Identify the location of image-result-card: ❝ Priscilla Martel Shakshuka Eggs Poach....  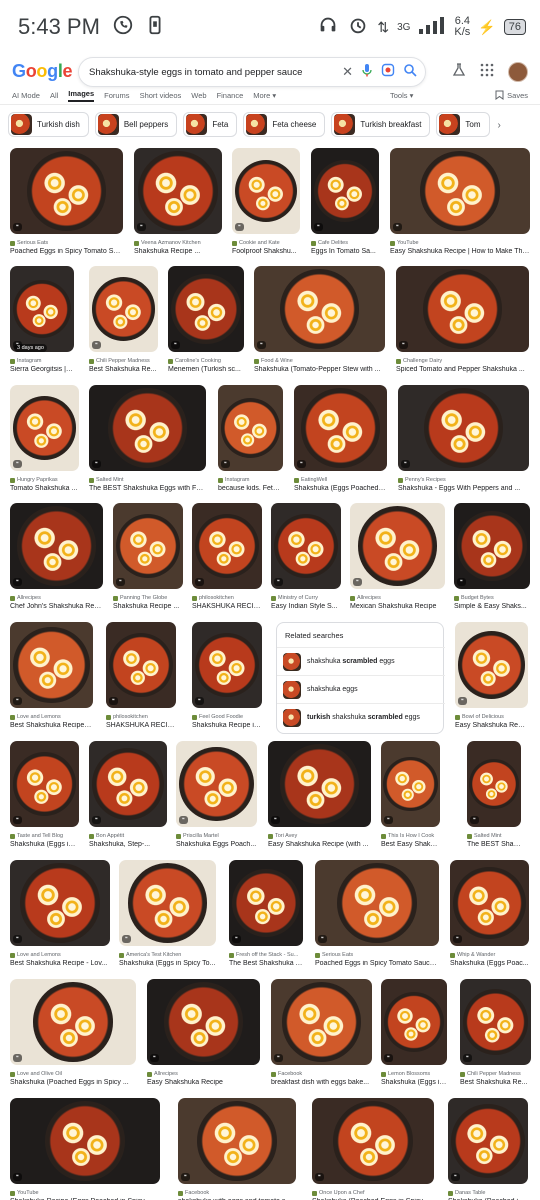
(216, 800).